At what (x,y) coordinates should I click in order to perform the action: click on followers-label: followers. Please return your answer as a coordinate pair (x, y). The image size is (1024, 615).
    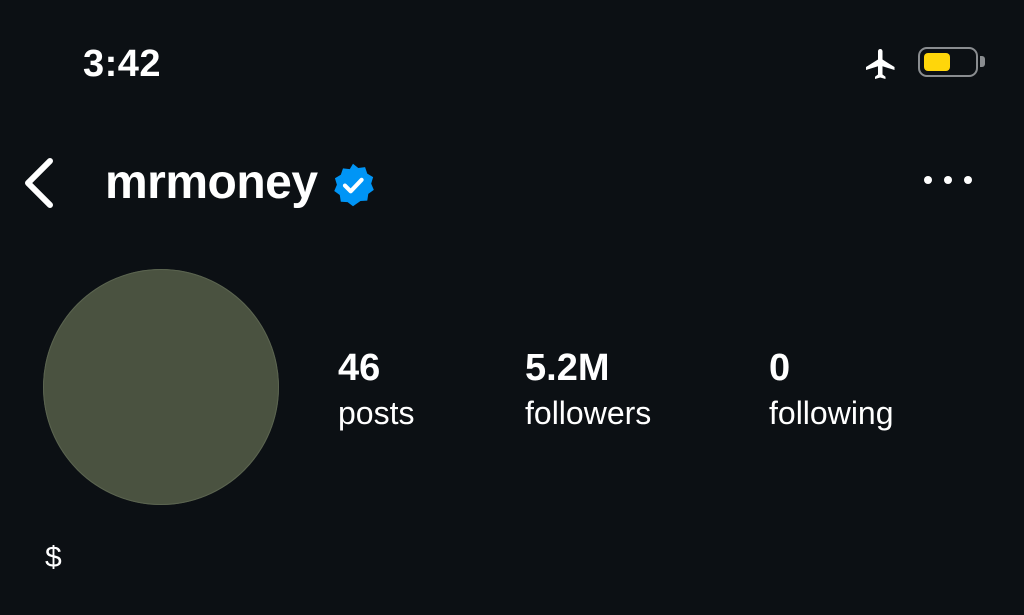
    Looking at the image, I should click on (588, 413).